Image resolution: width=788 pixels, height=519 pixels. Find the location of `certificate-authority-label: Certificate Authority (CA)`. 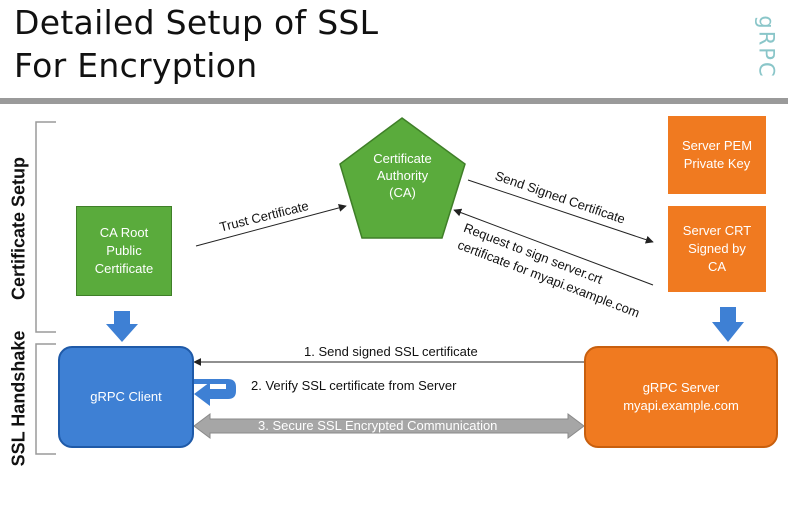

certificate-authority-label: Certificate Authority (CA) is located at coordinates (402, 175).